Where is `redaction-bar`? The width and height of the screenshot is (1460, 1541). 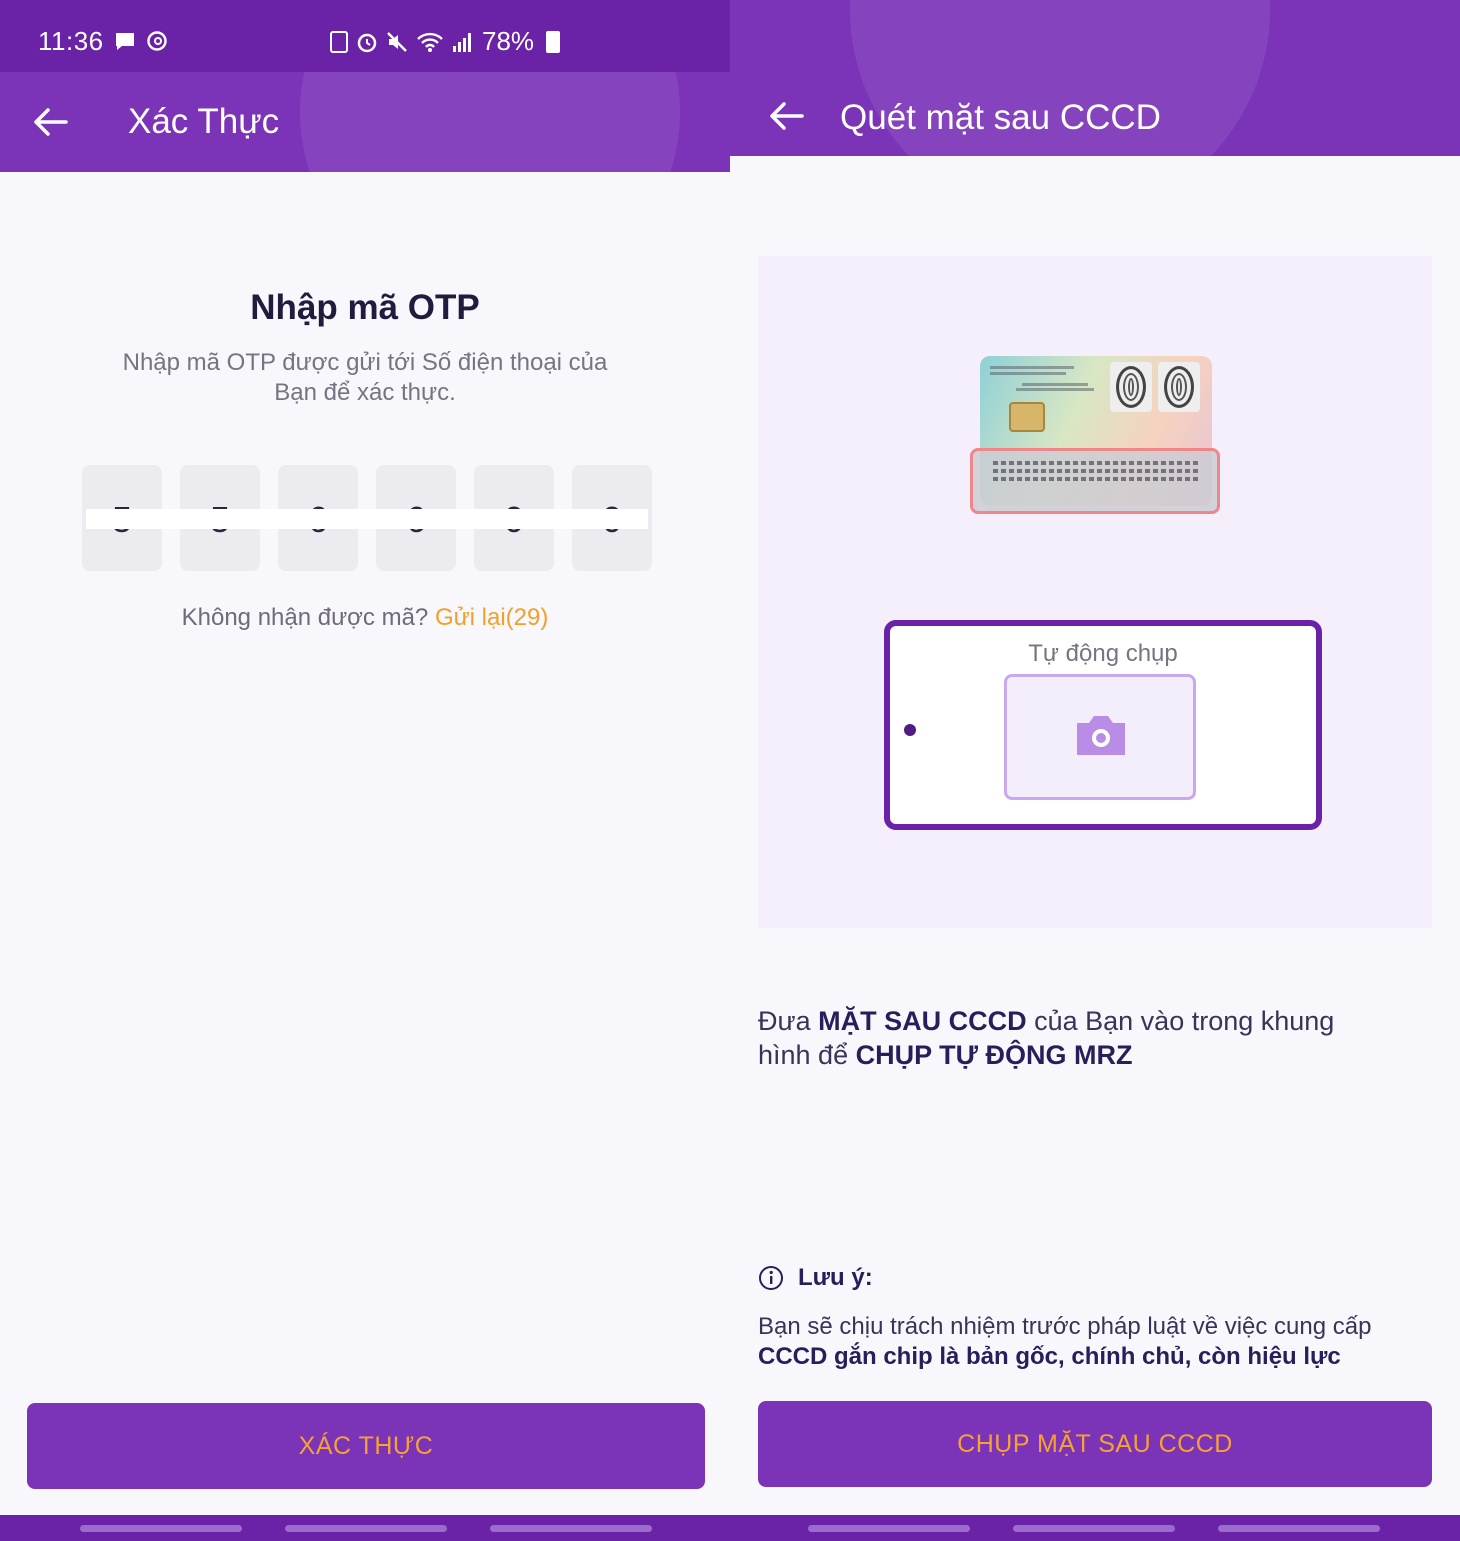 redaction-bar is located at coordinates (367, 519).